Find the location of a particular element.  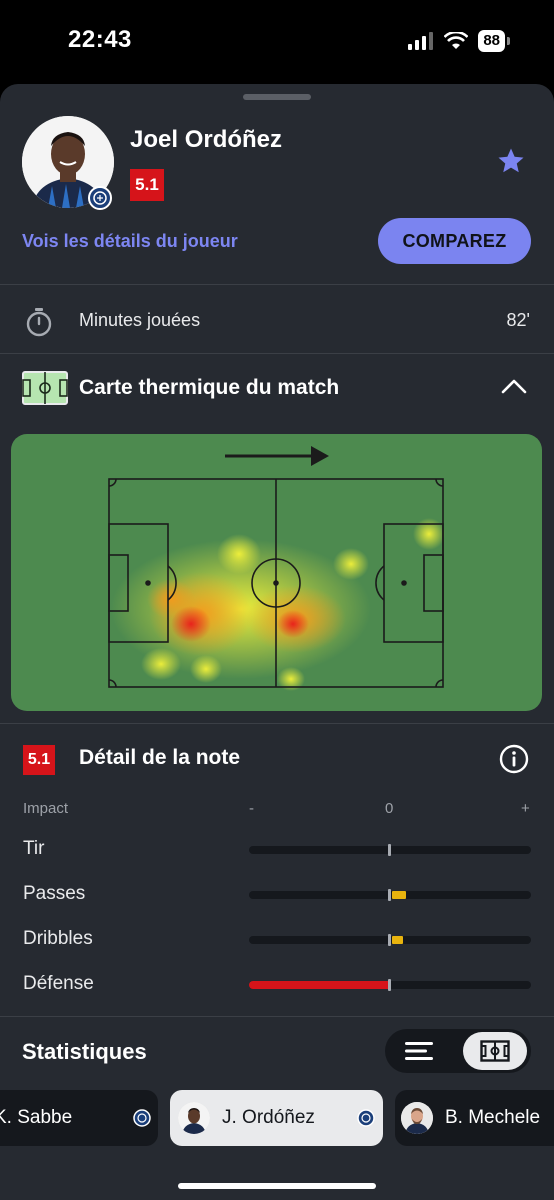

stats-view-toggle is located at coordinates (458, 1051).